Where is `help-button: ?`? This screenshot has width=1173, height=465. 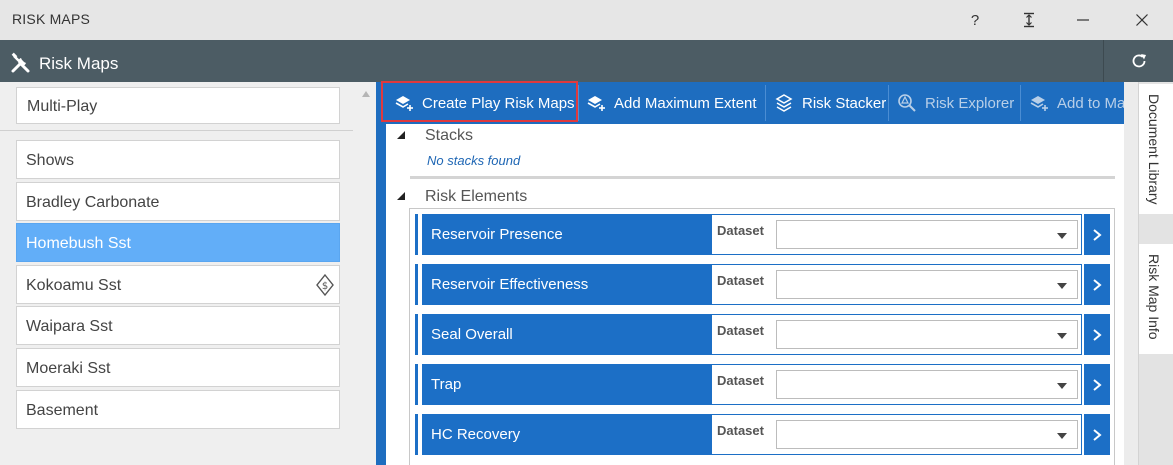
help-button: ? is located at coordinates (975, 20).